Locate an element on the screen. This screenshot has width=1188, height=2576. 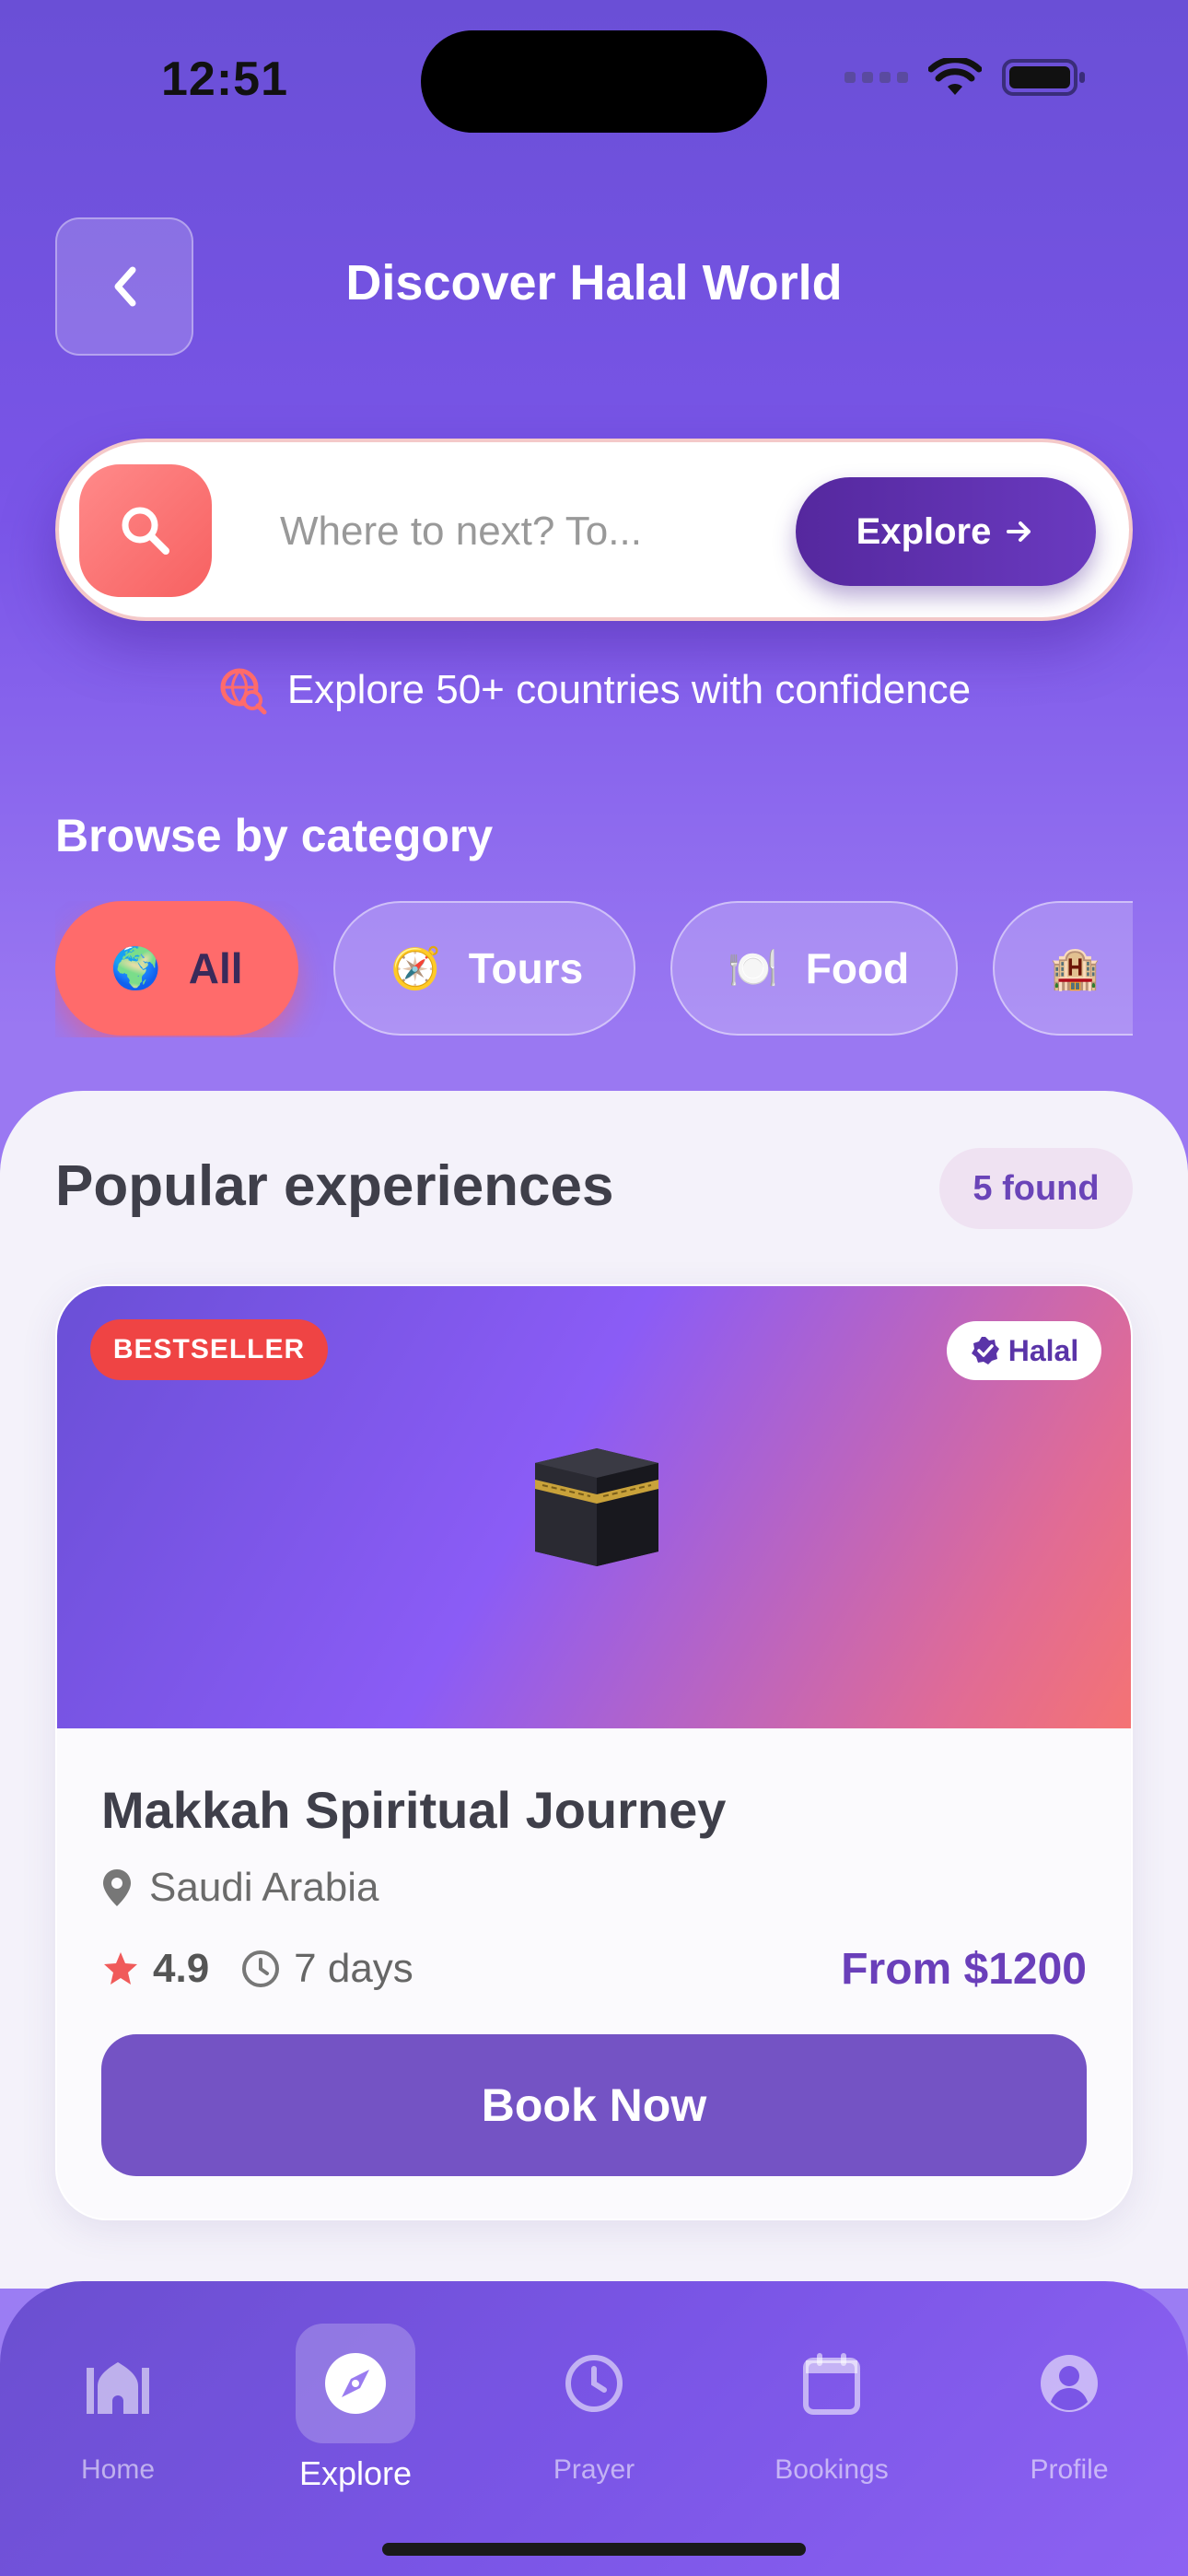
category-chip-label: All is located at coordinates (215, 968).